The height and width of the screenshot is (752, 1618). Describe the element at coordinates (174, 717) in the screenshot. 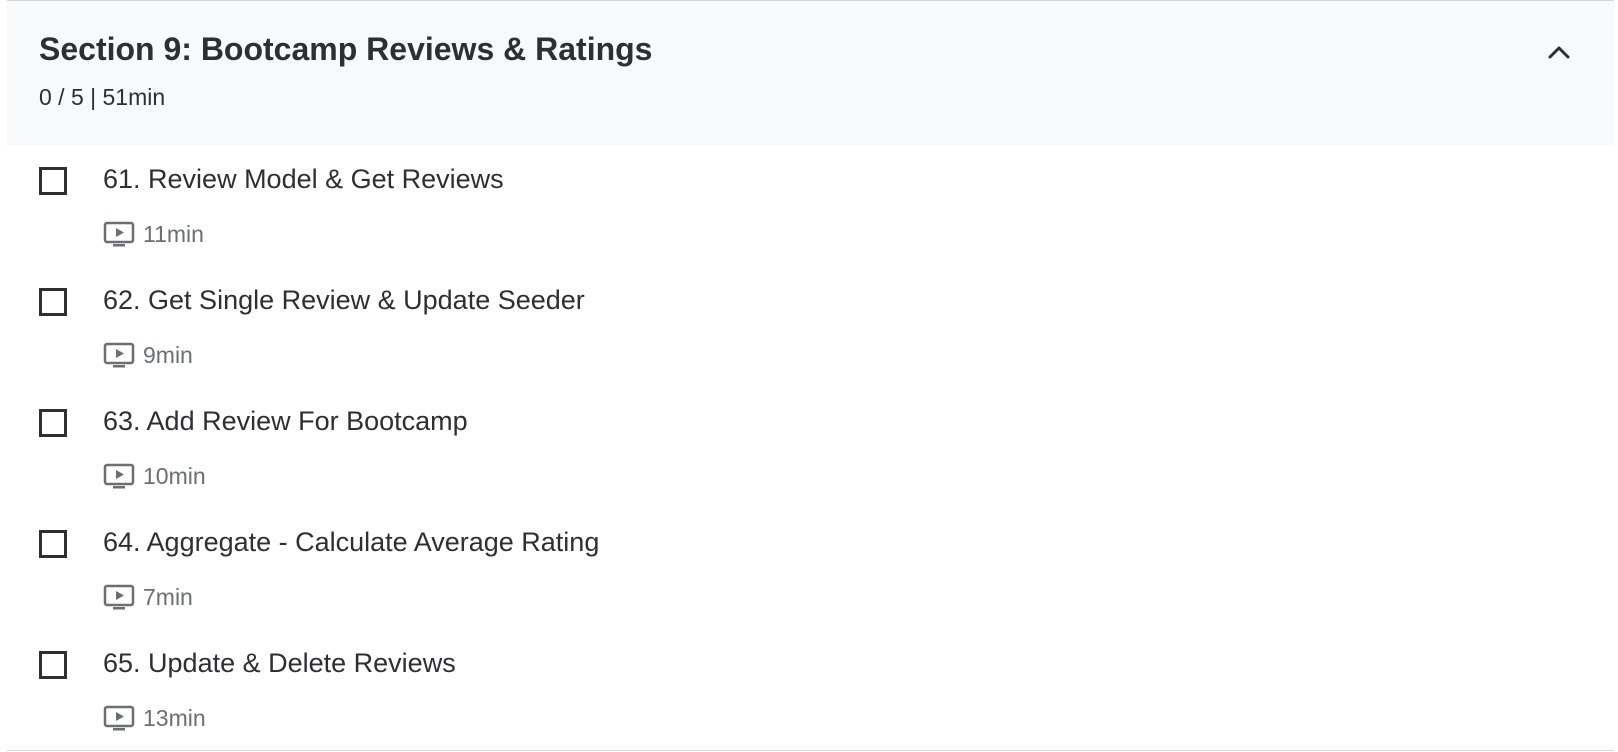

I see `lecture-duration: 13min` at that location.